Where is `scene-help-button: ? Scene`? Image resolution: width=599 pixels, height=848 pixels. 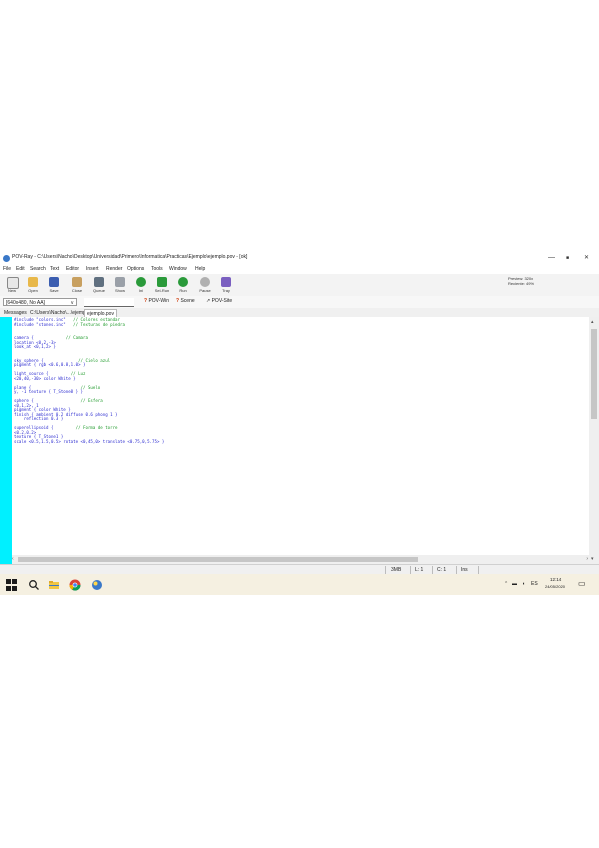
scene-help-button: ? Scene is located at coordinates (185, 301).